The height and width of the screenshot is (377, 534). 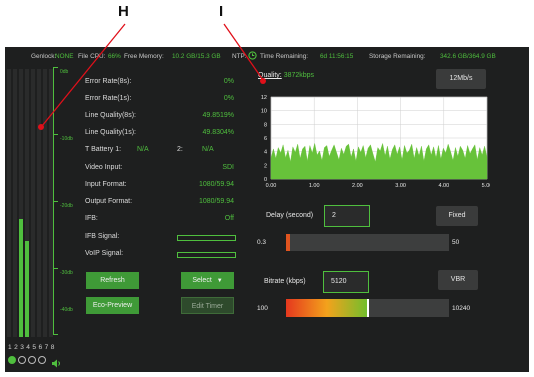 I want to click on bitrate-slider, so click(x=367, y=308).